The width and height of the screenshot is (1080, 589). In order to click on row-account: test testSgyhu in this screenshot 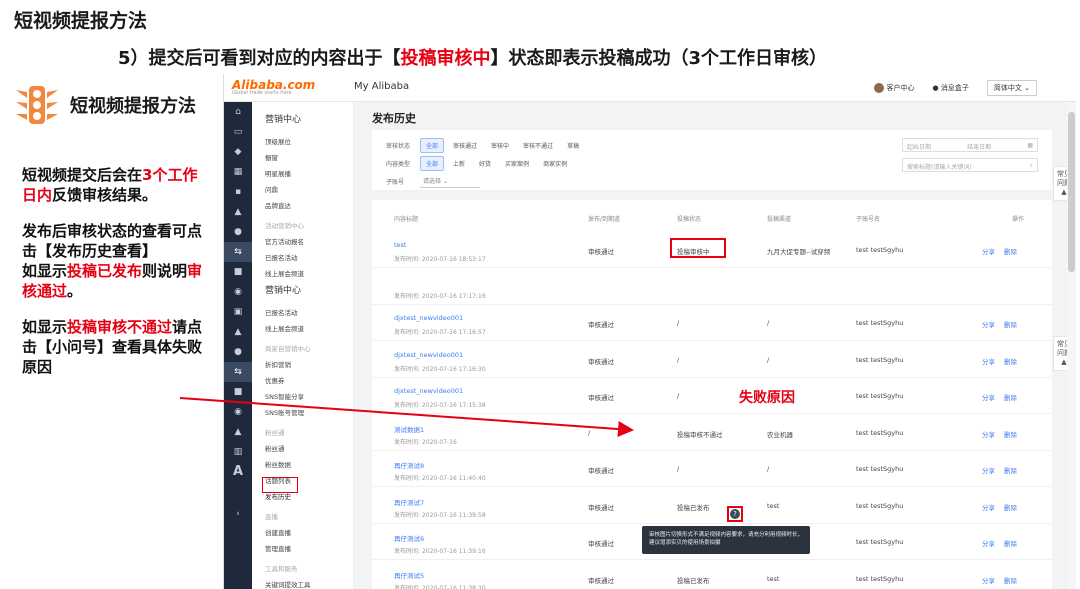, I will do `click(880, 396)`.